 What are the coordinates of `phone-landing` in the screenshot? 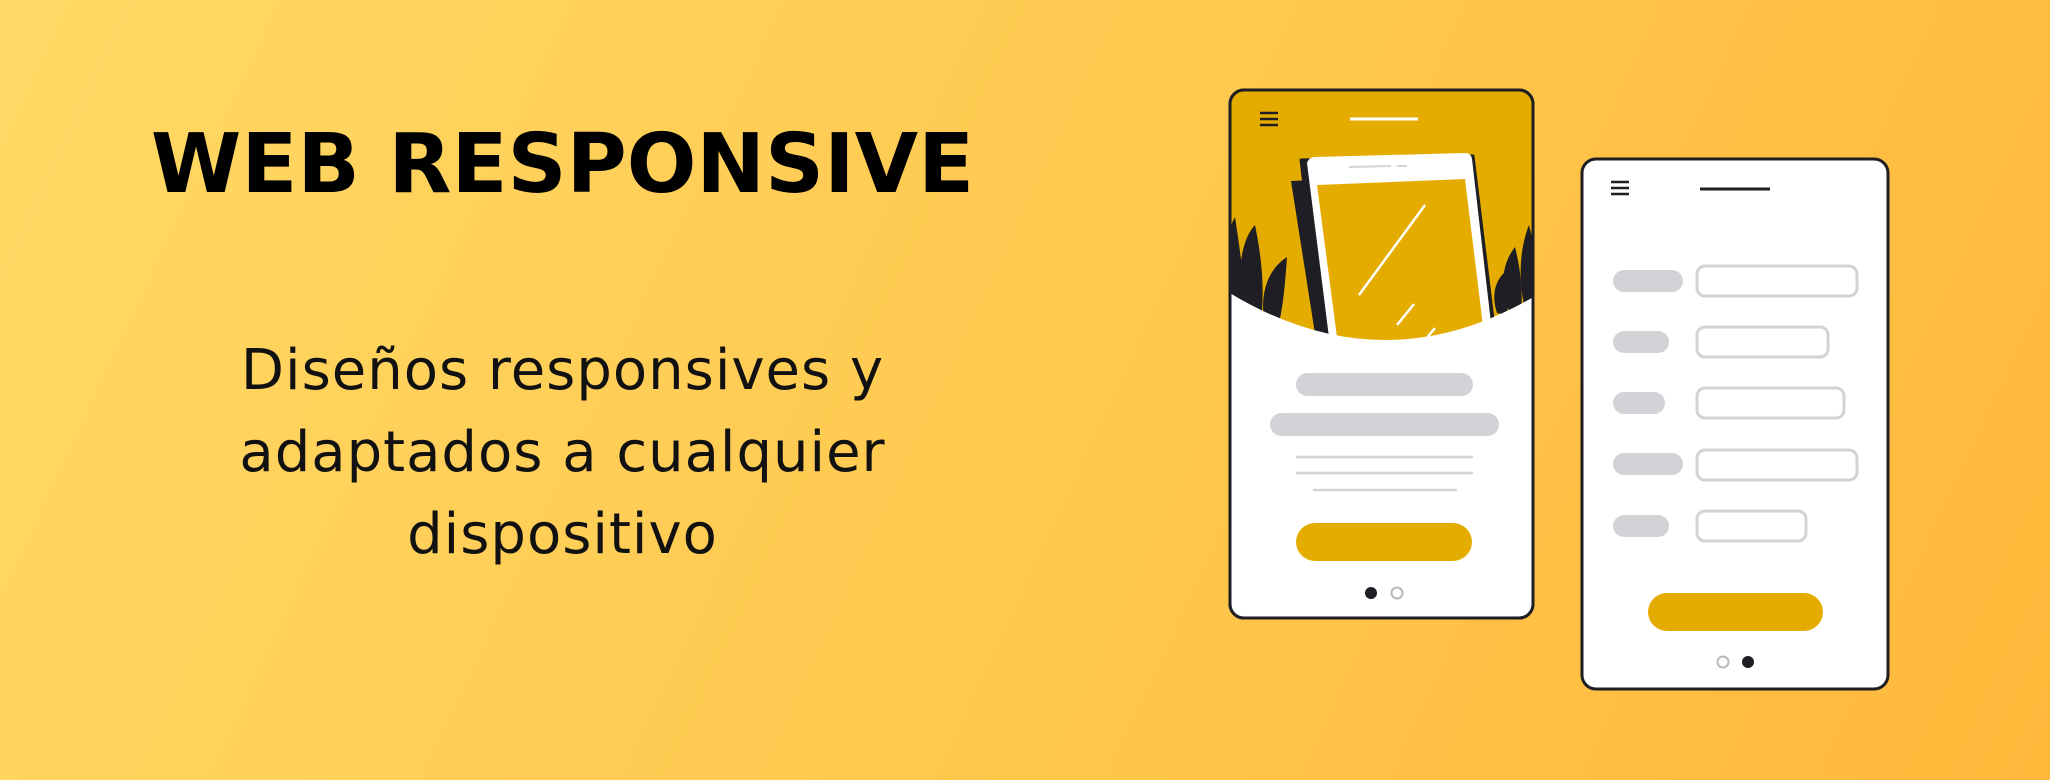 It's located at (1381, 354).